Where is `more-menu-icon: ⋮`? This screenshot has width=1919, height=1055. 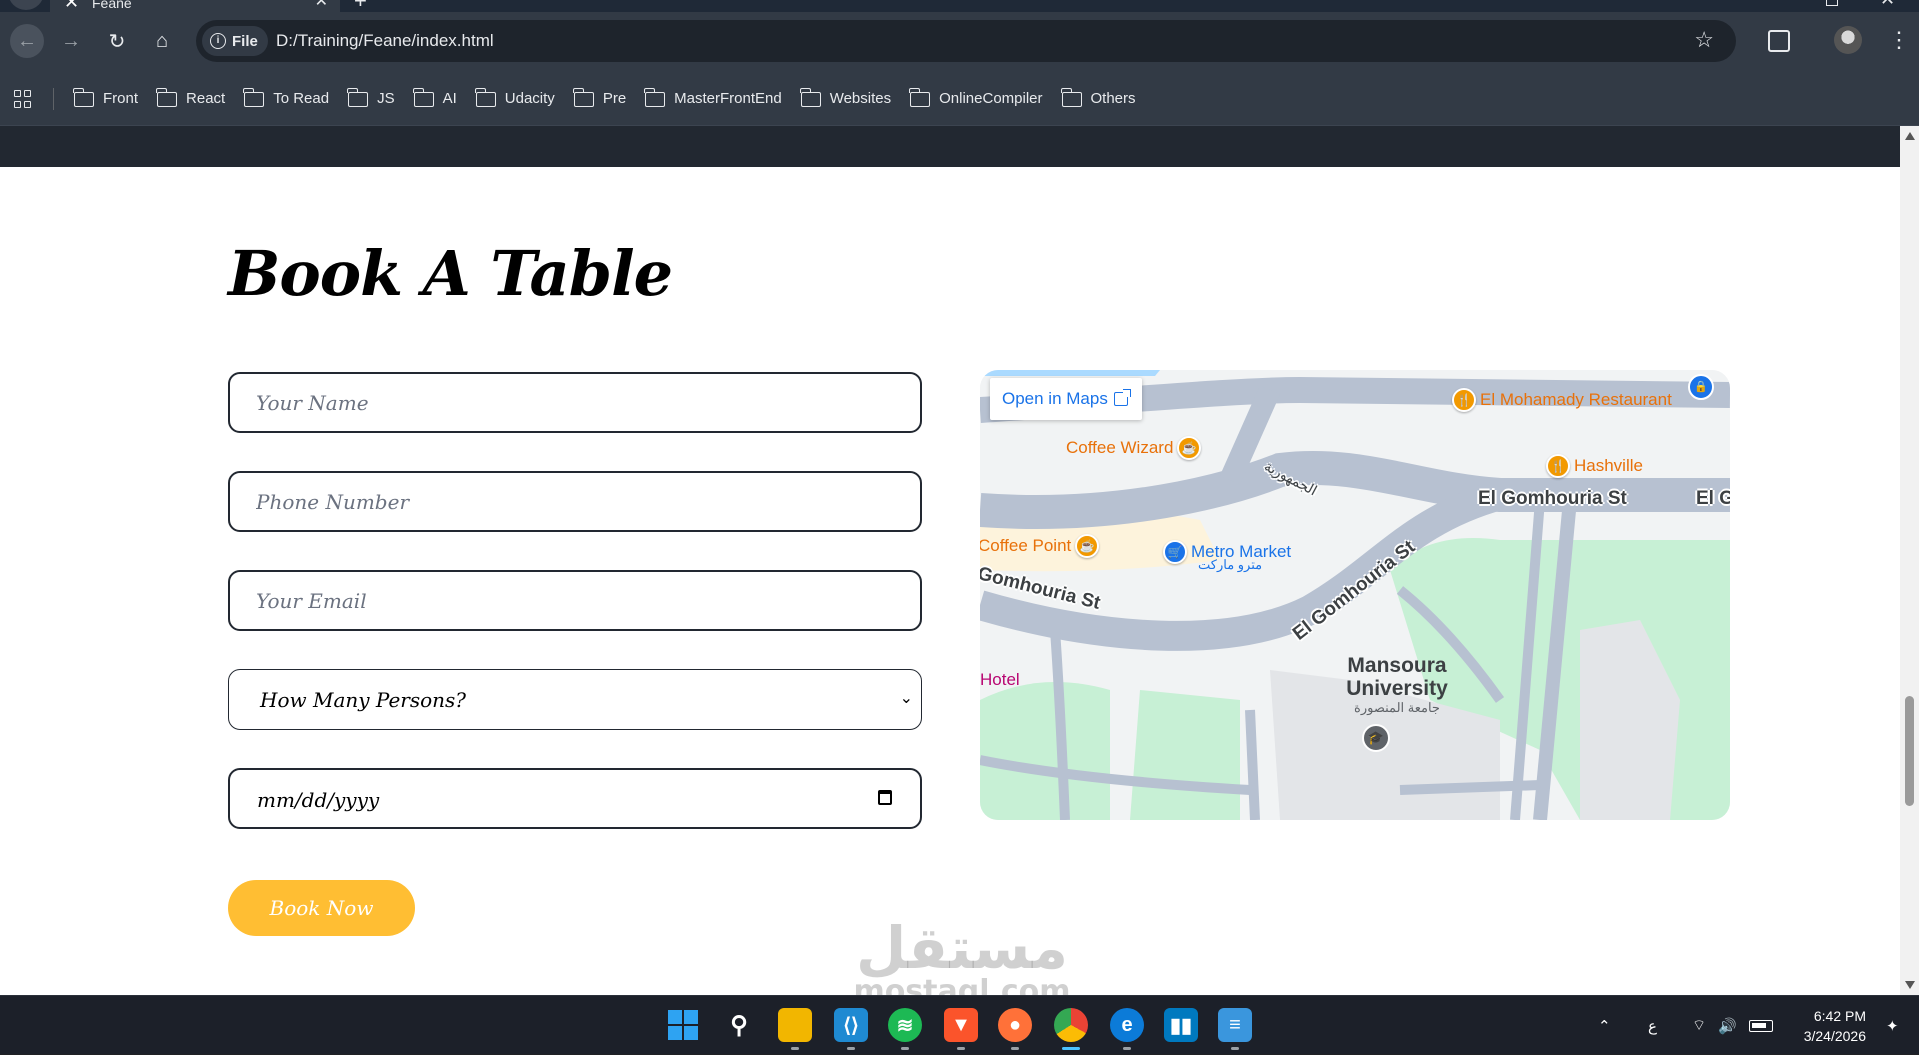 more-menu-icon: ⋮ is located at coordinates (1899, 40).